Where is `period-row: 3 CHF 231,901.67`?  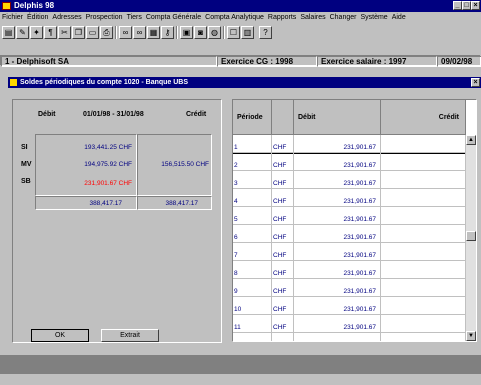 period-row: 3 CHF 231,901.67 is located at coordinates (349, 180).